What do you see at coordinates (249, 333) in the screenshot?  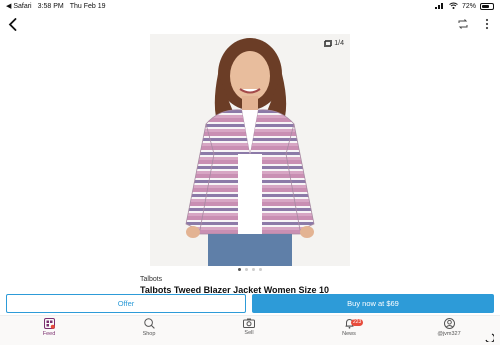 I see `tab-label: Sell` at bounding box center [249, 333].